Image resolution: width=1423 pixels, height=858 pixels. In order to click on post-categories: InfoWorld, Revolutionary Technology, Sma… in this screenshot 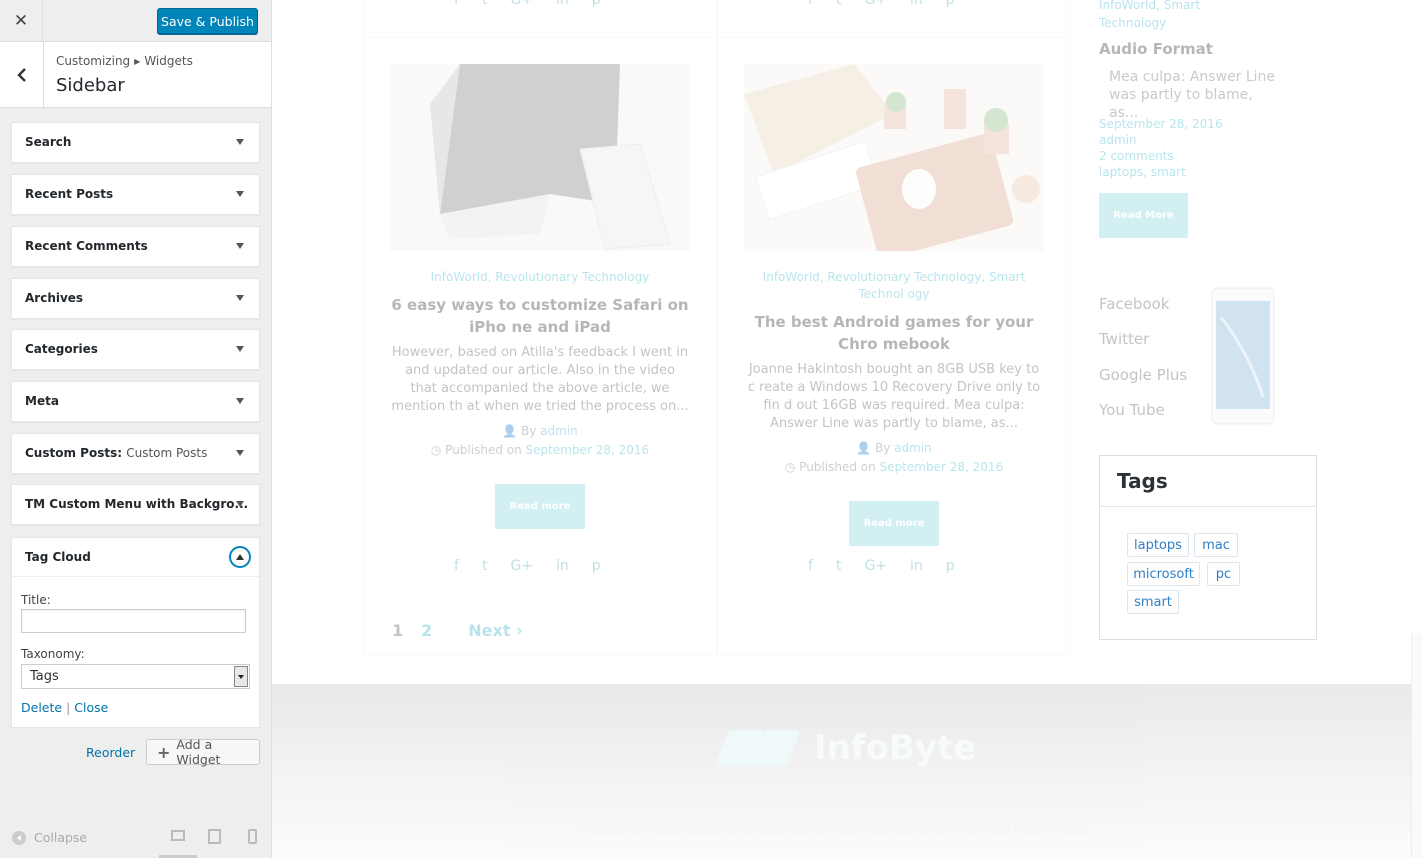, I will do `click(894, 286)`.